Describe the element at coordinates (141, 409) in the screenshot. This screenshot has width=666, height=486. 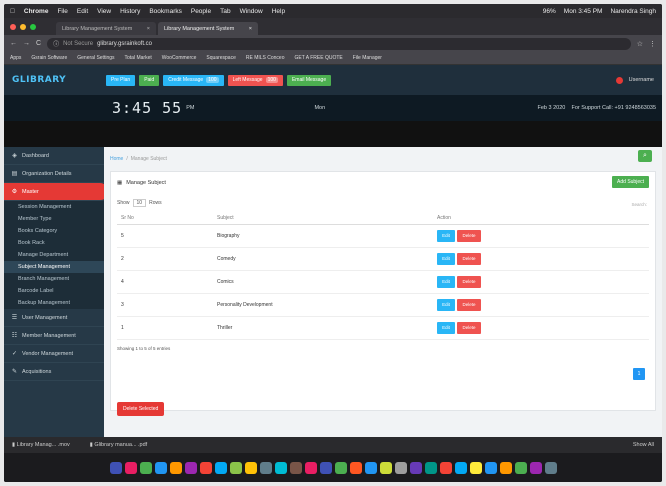
I see `delete-selected-button: Delete Selected` at that location.